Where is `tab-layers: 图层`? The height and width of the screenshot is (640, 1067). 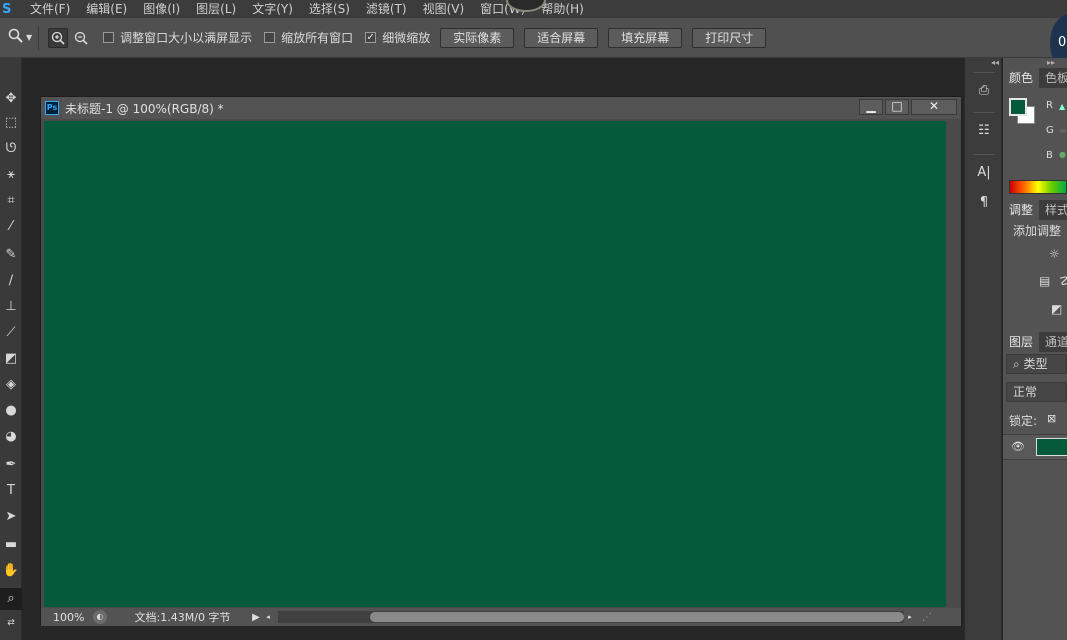 tab-layers: 图层 is located at coordinates (1021, 342).